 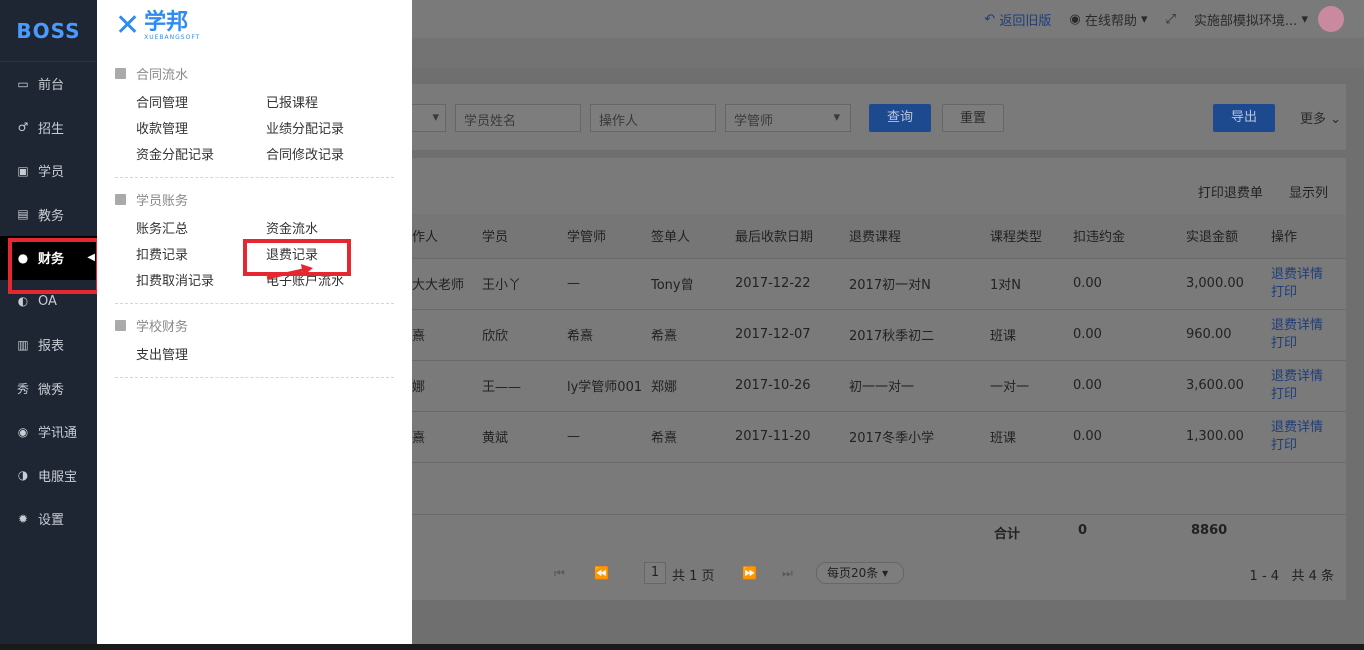 I want to click on show-columns-button: 显示列, so click(x=1308, y=193).